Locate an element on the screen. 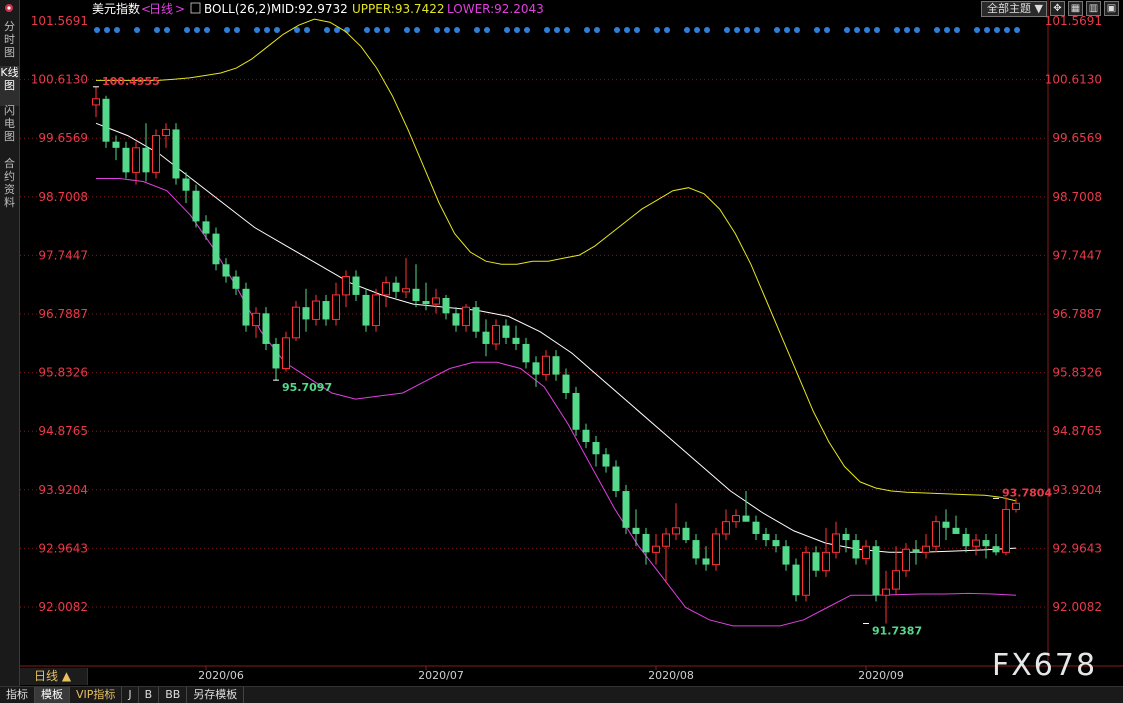  crosshair-icon: ✥ is located at coordinates (1057, 8).